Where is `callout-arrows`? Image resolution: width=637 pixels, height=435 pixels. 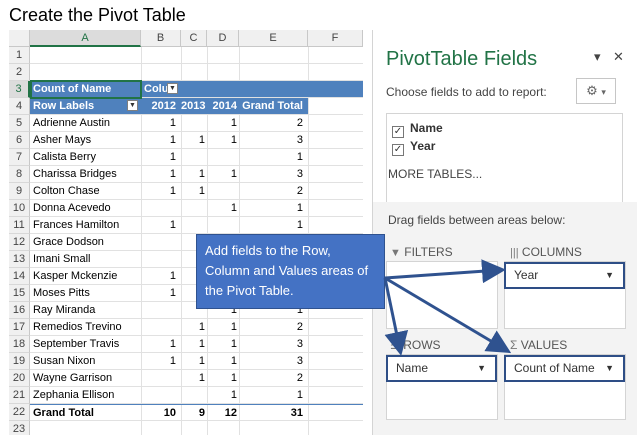 callout-arrows is located at coordinates (447, 307).